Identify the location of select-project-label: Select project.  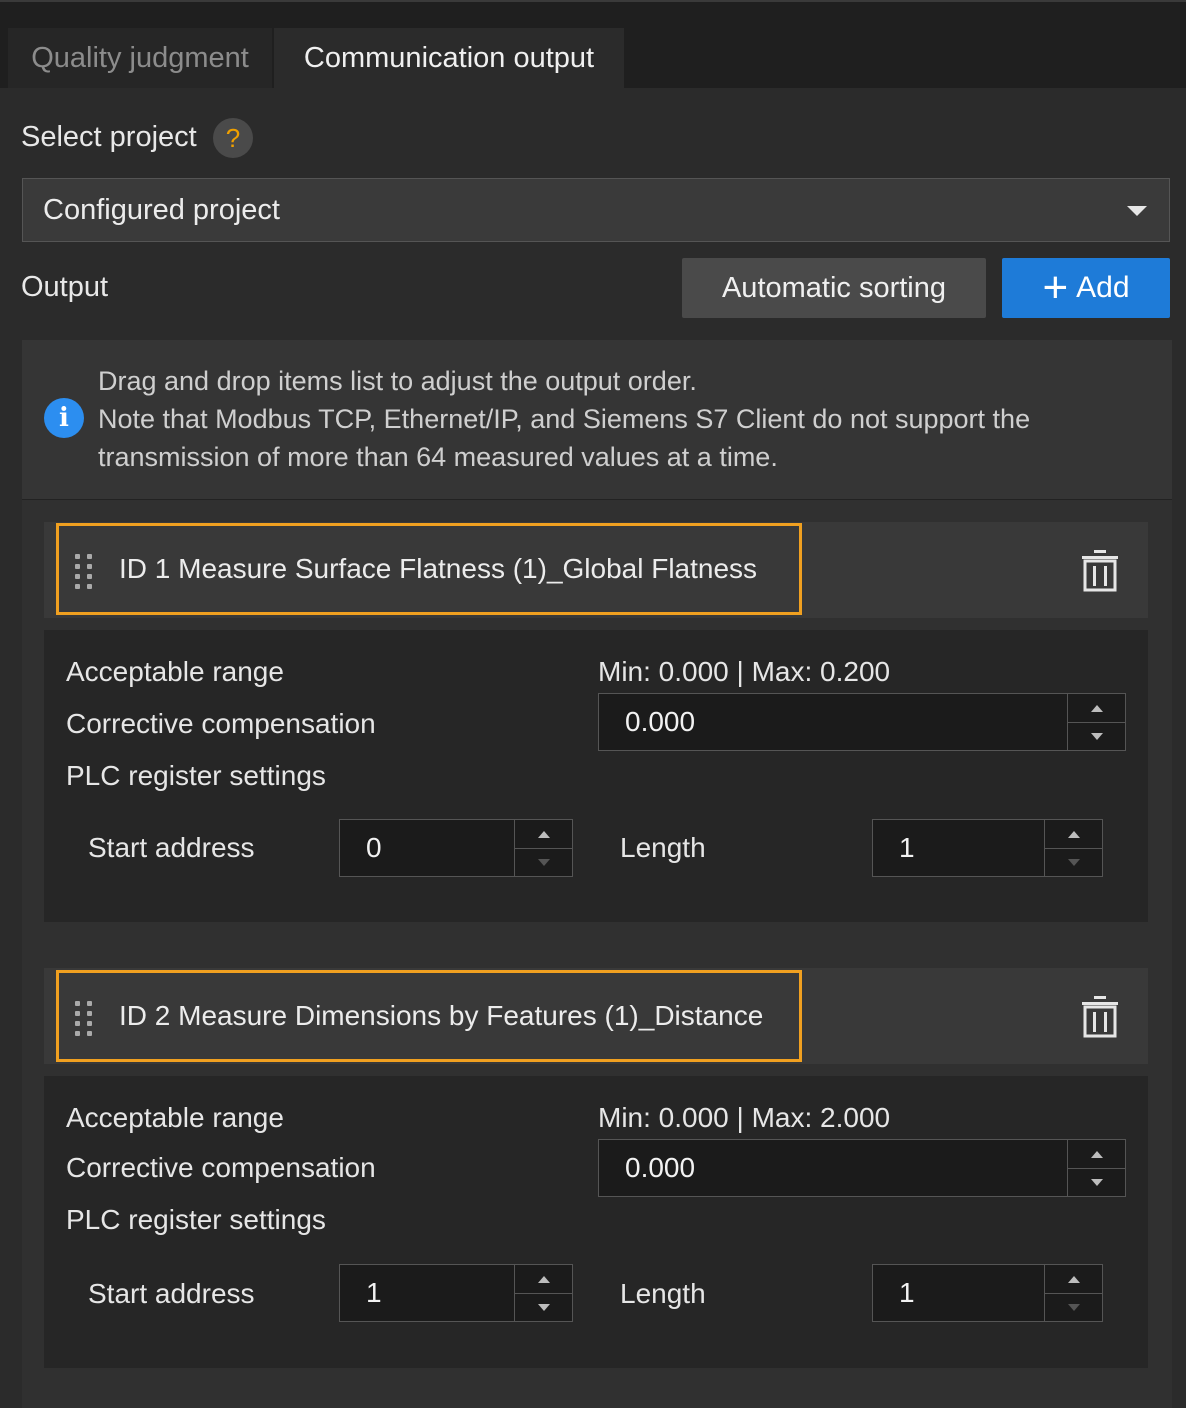
(109, 137).